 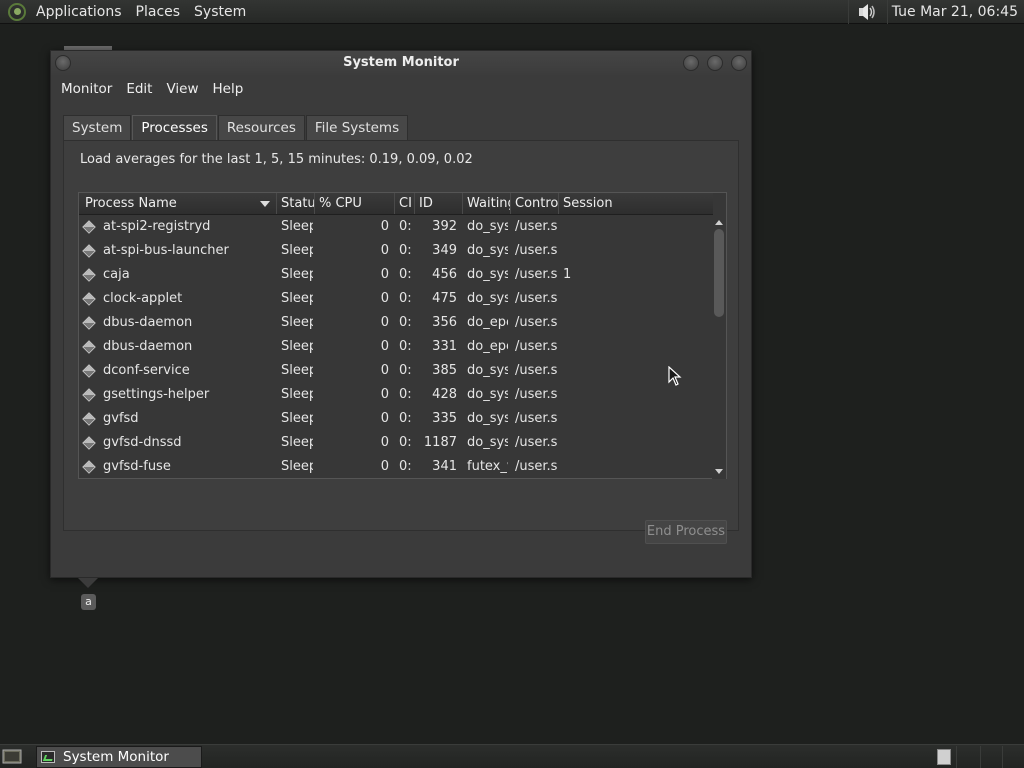 I want to click on cell-process-name: at-spi-bus-launcher, so click(x=166, y=250).